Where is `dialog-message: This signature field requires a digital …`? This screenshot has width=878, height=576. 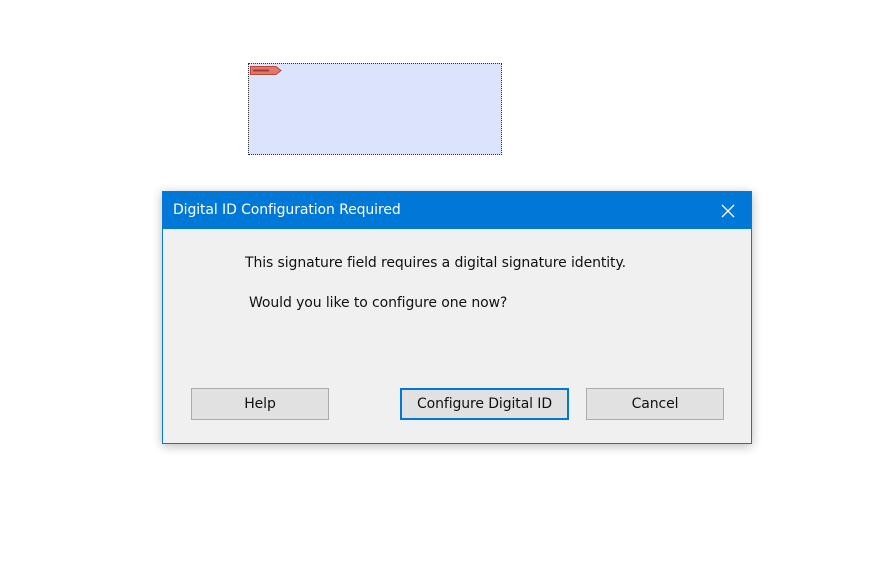
dialog-message: This signature field requires a digital … is located at coordinates (435, 263).